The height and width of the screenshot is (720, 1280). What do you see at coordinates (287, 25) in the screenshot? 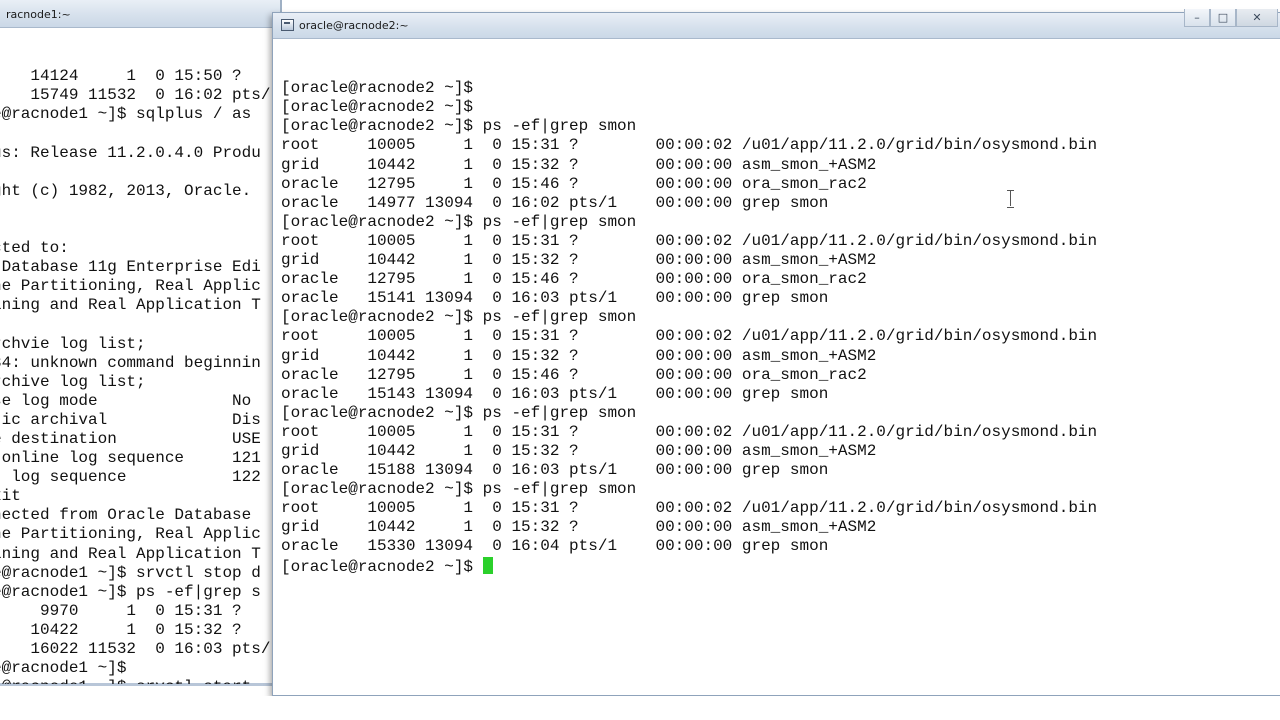
I see `terminal-app-icon` at bounding box center [287, 25].